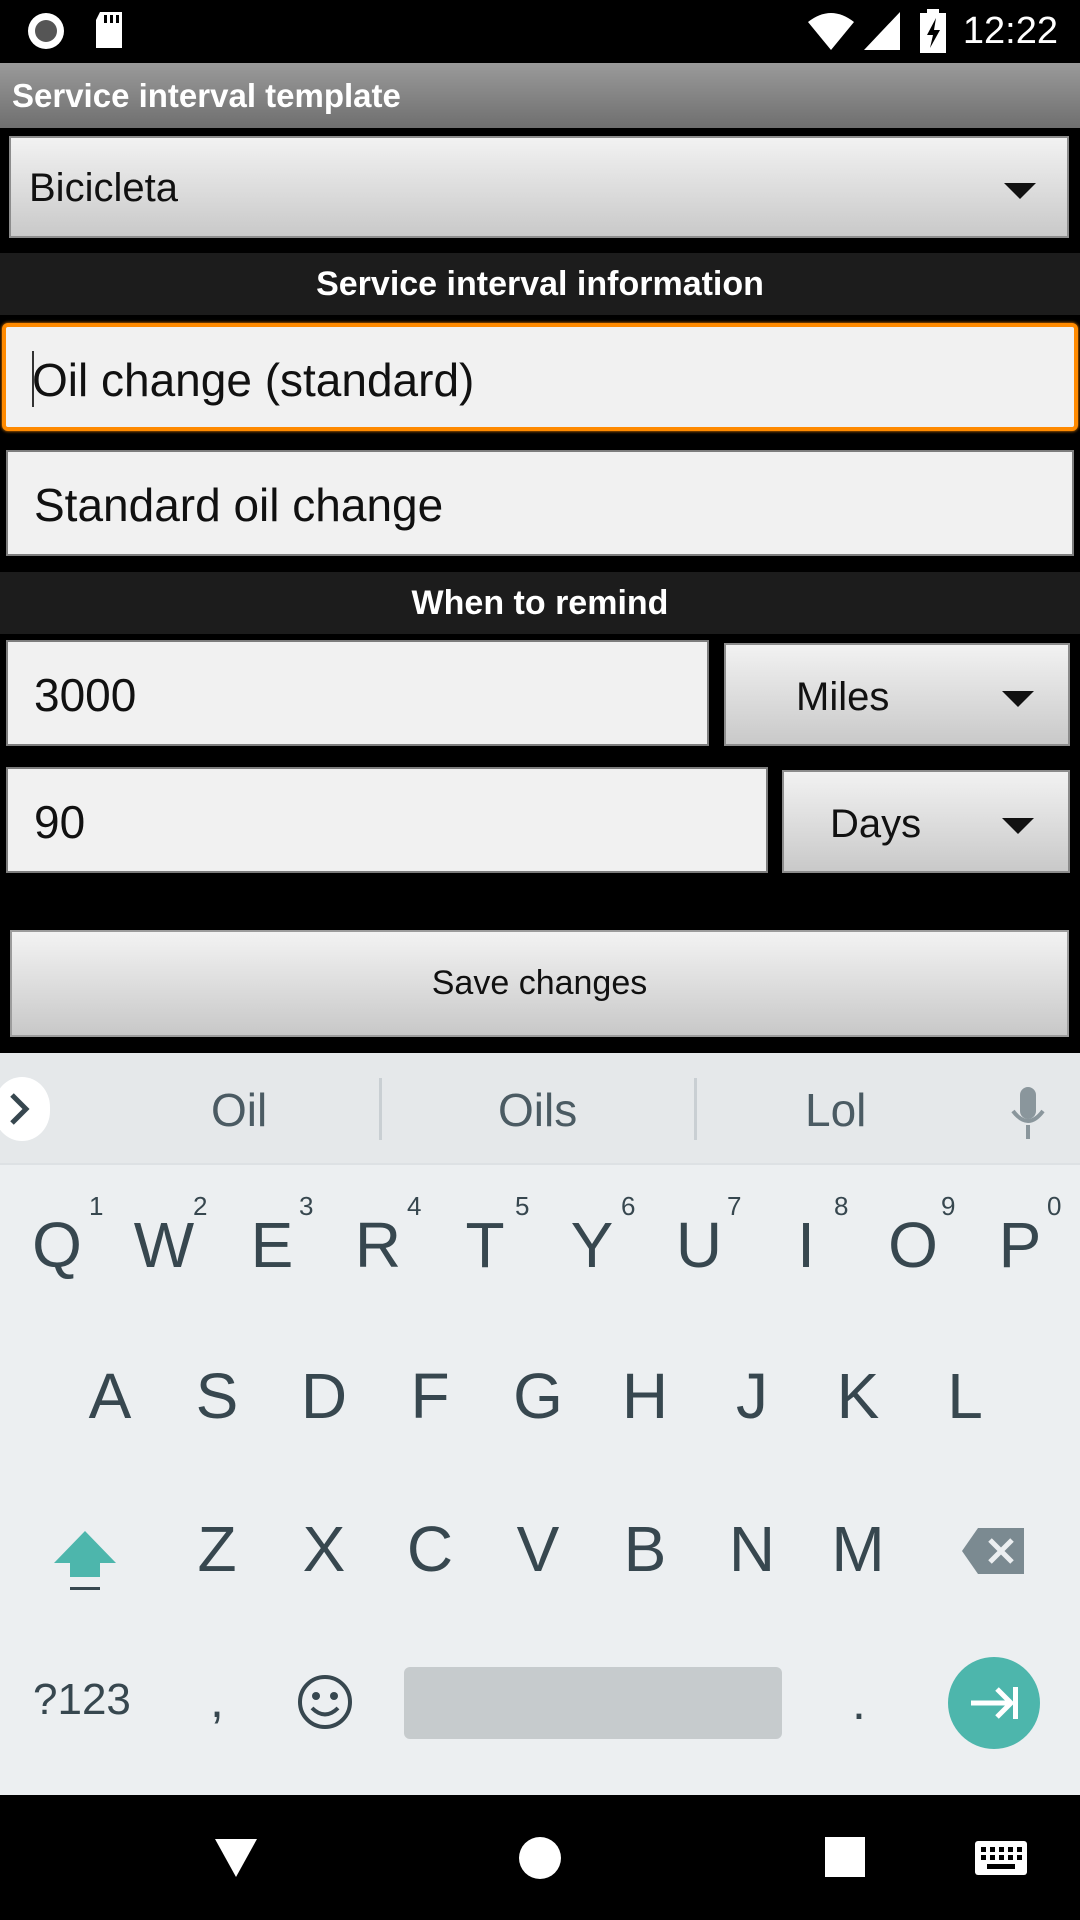 This screenshot has width=1080, height=1920. Describe the element at coordinates (845, 1857) in the screenshot. I see `recents-icon` at that location.